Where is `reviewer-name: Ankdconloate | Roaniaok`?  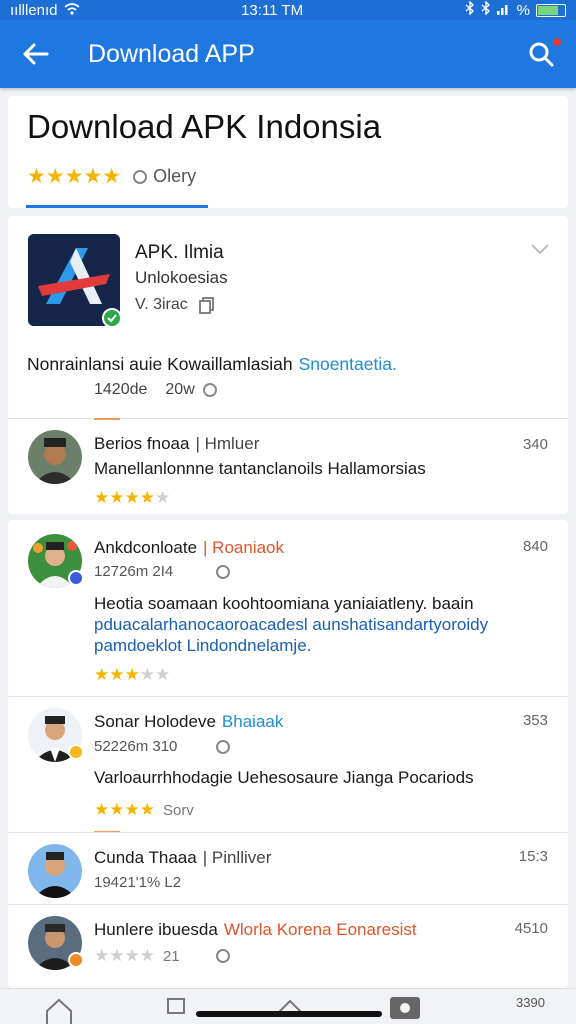
reviewer-name: Ankdconloate | Roaniaok is located at coordinates (189, 548).